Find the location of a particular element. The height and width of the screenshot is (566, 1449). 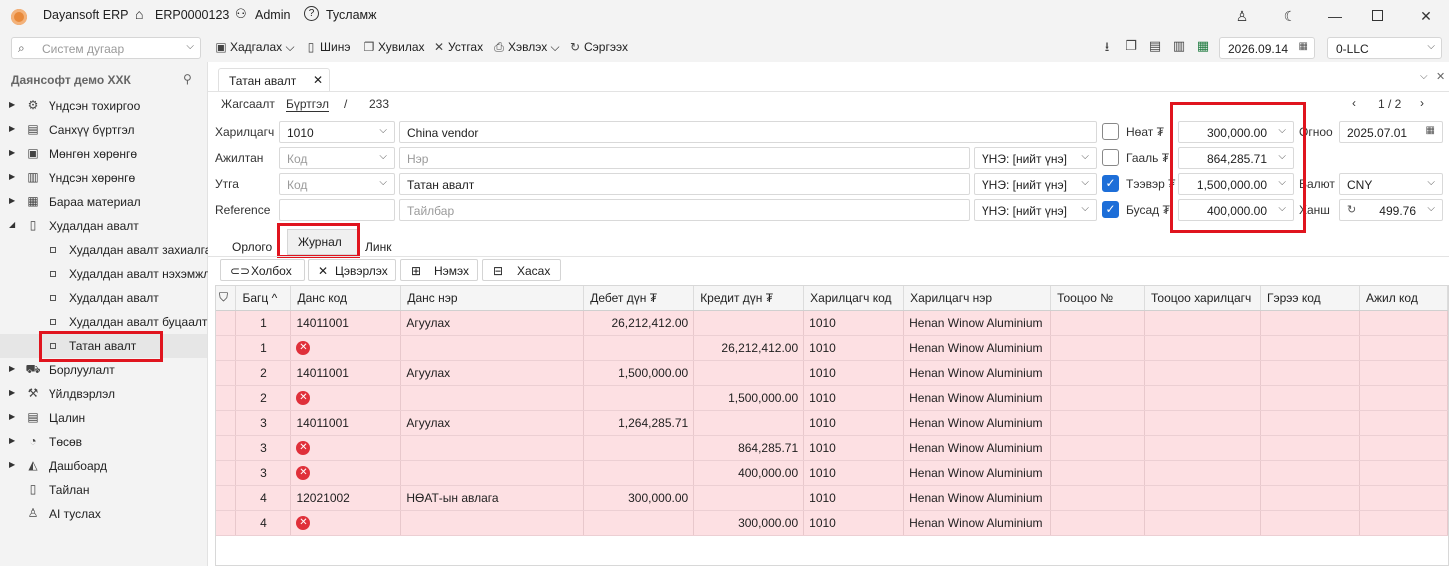

vat-amount-select: 300,000.00 ⌵ is located at coordinates (1236, 132).